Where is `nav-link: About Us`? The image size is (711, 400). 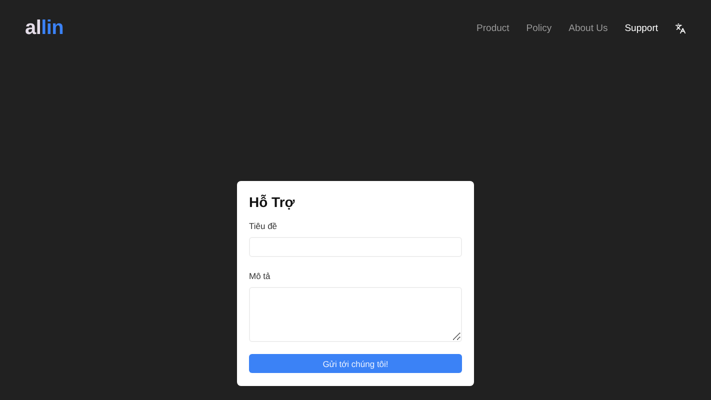 nav-link: About Us is located at coordinates (588, 28).